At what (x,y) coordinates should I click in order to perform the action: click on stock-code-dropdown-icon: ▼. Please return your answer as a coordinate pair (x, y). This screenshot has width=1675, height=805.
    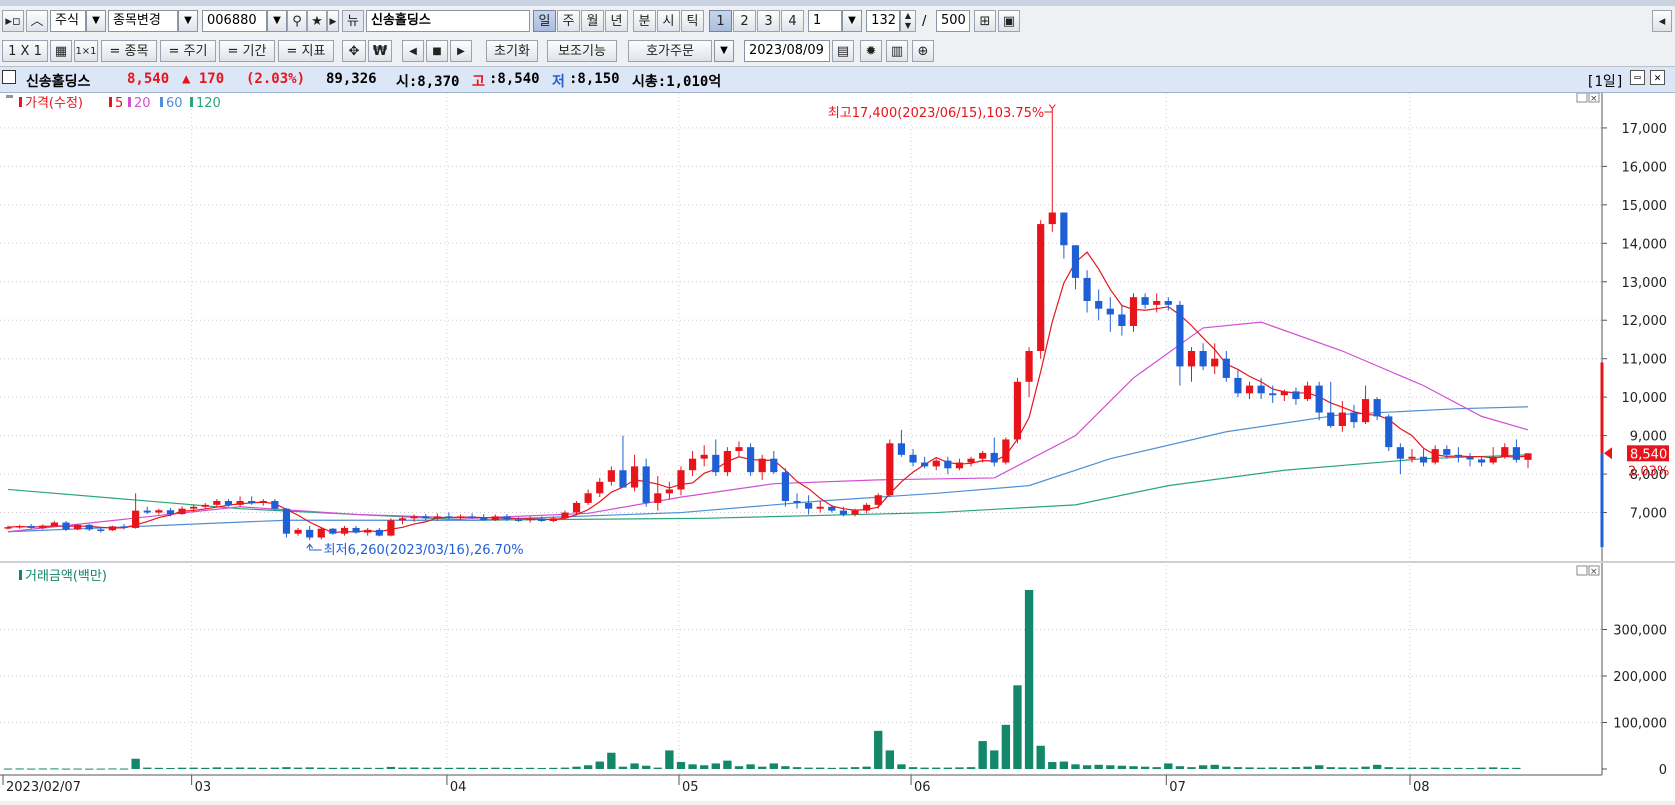
    Looking at the image, I should click on (277, 21).